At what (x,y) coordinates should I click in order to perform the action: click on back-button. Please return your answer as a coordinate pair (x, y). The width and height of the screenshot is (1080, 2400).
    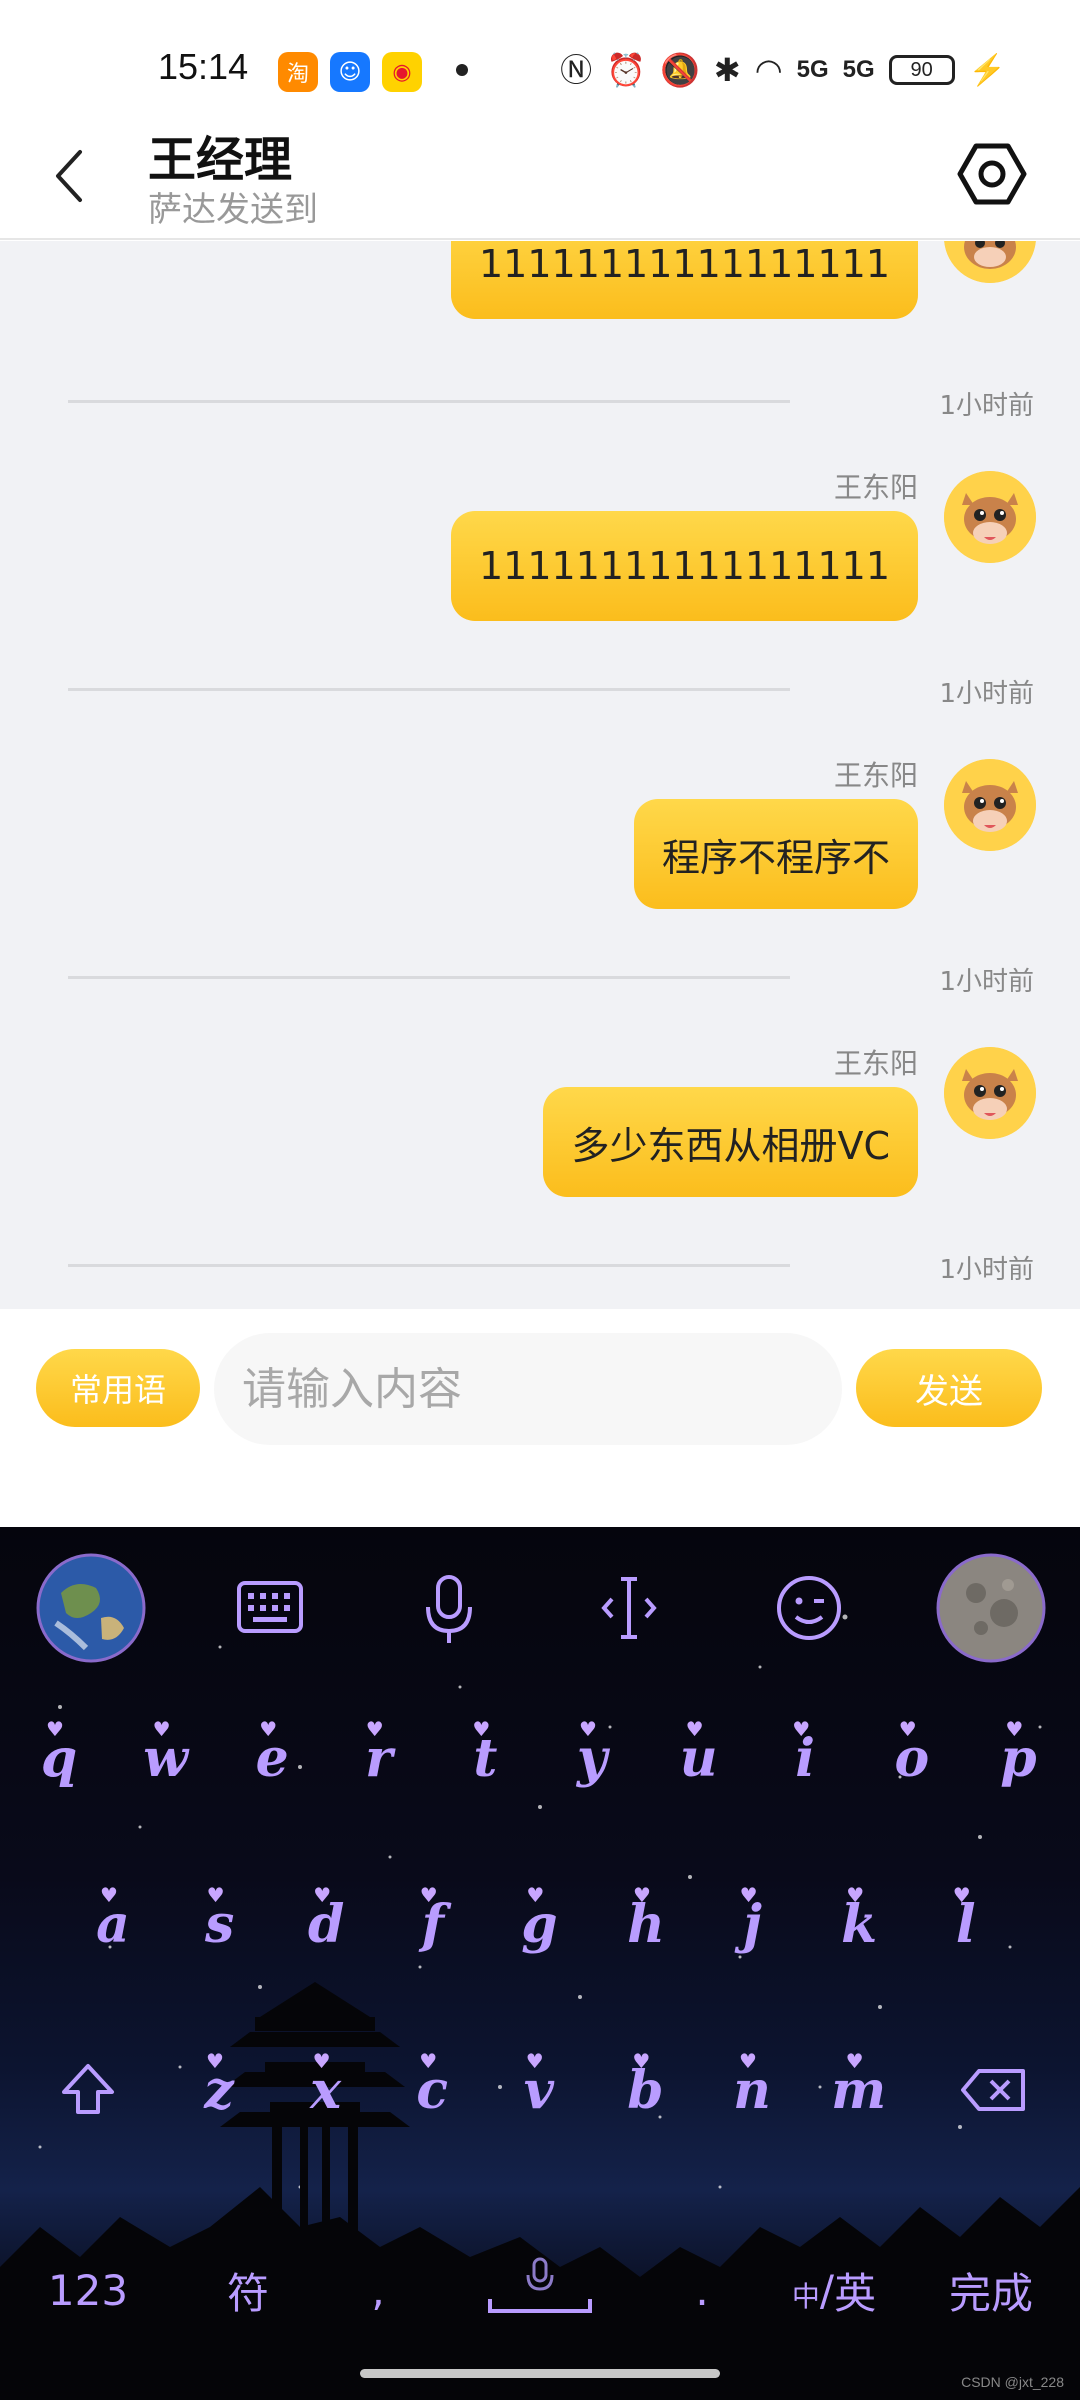
    Looking at the image, I should click on (70, 176).